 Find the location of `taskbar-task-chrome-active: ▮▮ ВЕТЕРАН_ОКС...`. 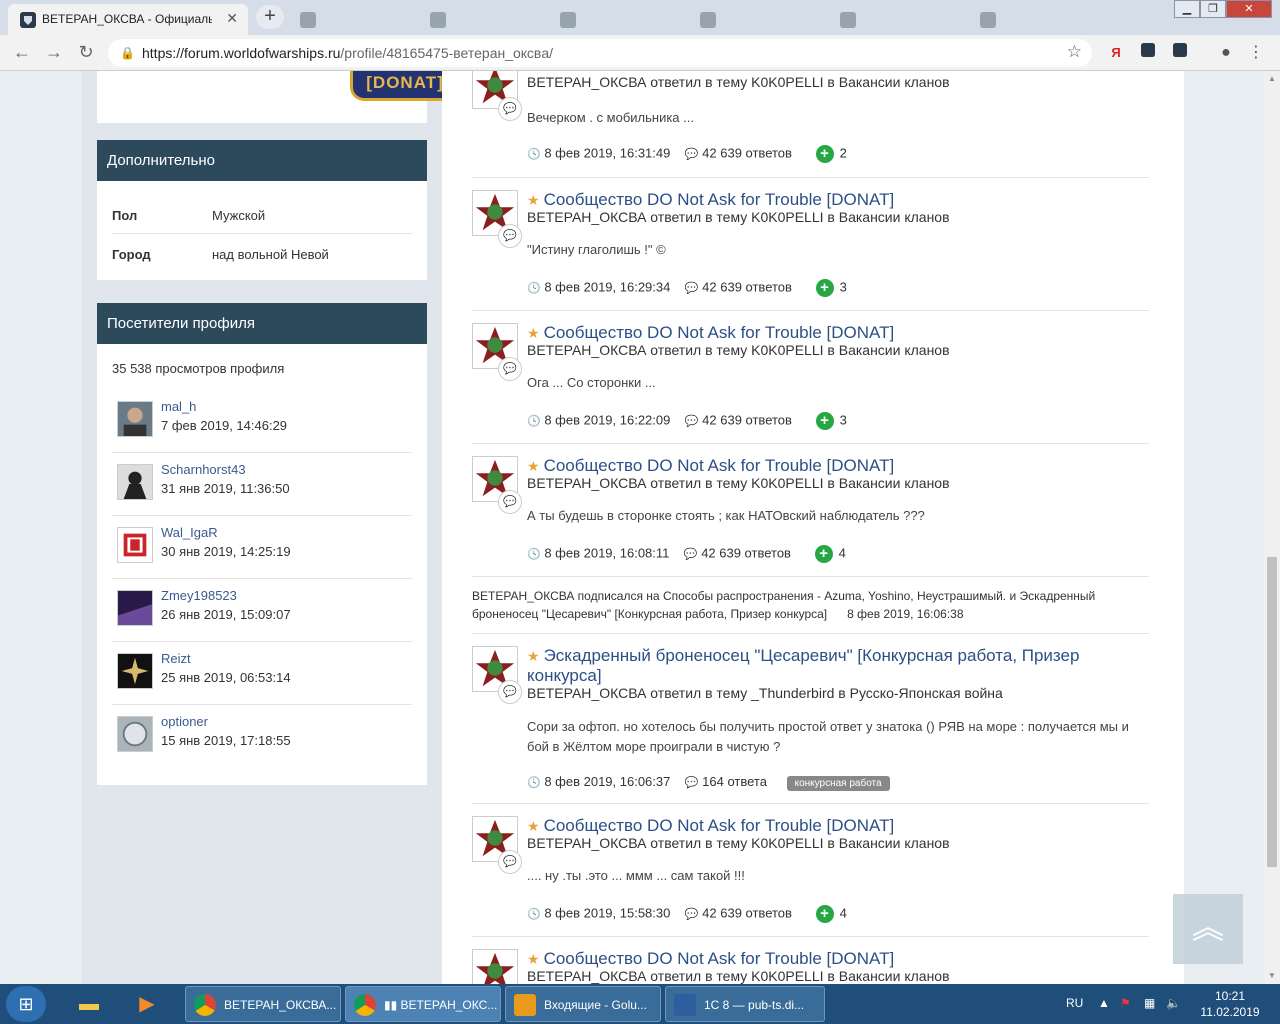

taskbar-task-chrome-active: ▮▮ ВЕТЕРАН_ОКС... is located at coordinates (423, 1004).